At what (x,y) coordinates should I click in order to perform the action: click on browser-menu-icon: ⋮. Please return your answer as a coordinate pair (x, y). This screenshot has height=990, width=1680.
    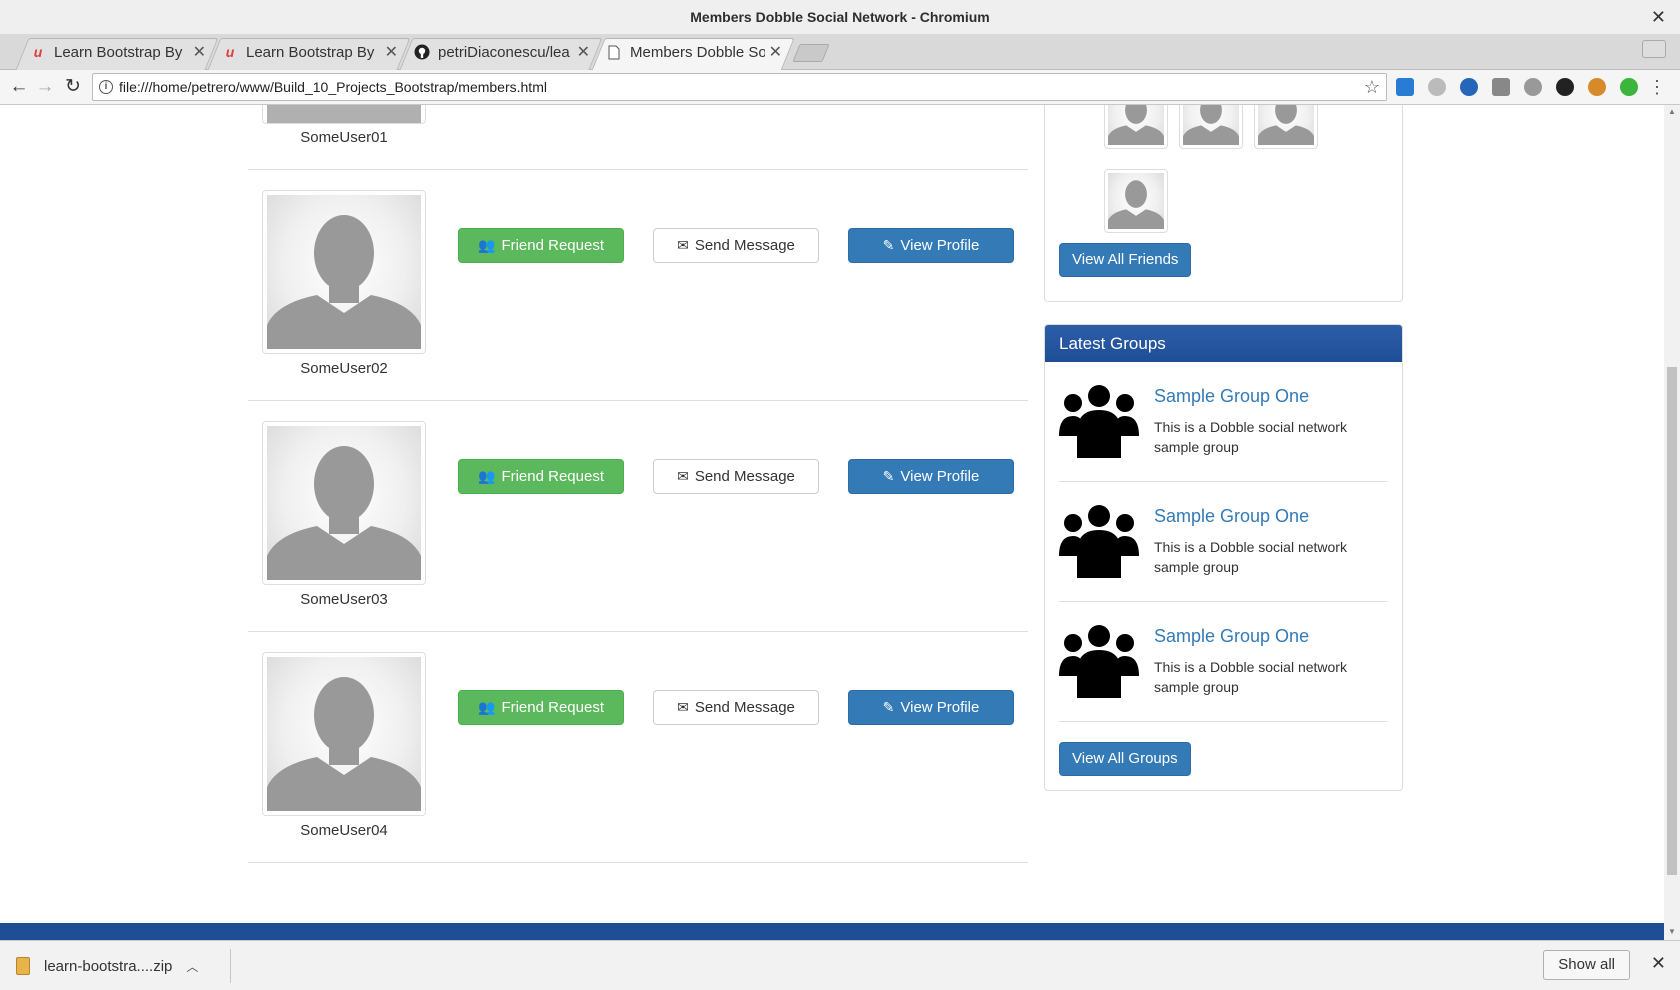
    Looking at the image, I should click on (1657, 87).